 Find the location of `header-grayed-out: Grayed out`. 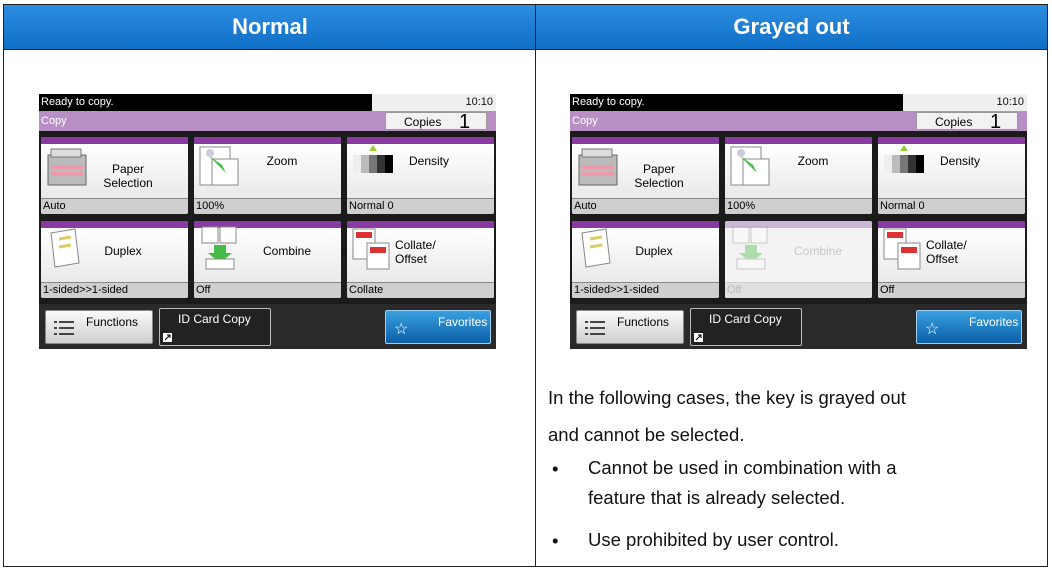

header-grayed-out: Grayed out is located at coordinates (791, 27).